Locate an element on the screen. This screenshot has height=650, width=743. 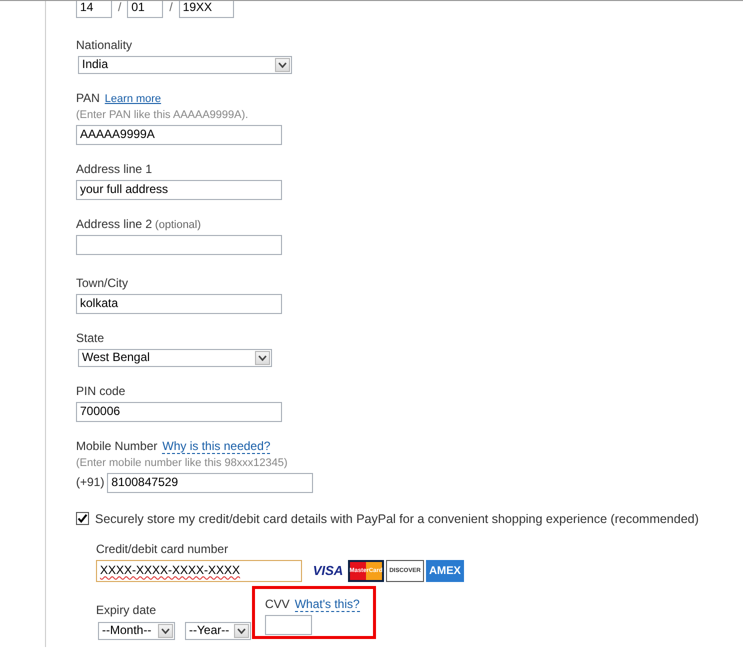
country-code: (+91) is located at coordinates (90, 483).